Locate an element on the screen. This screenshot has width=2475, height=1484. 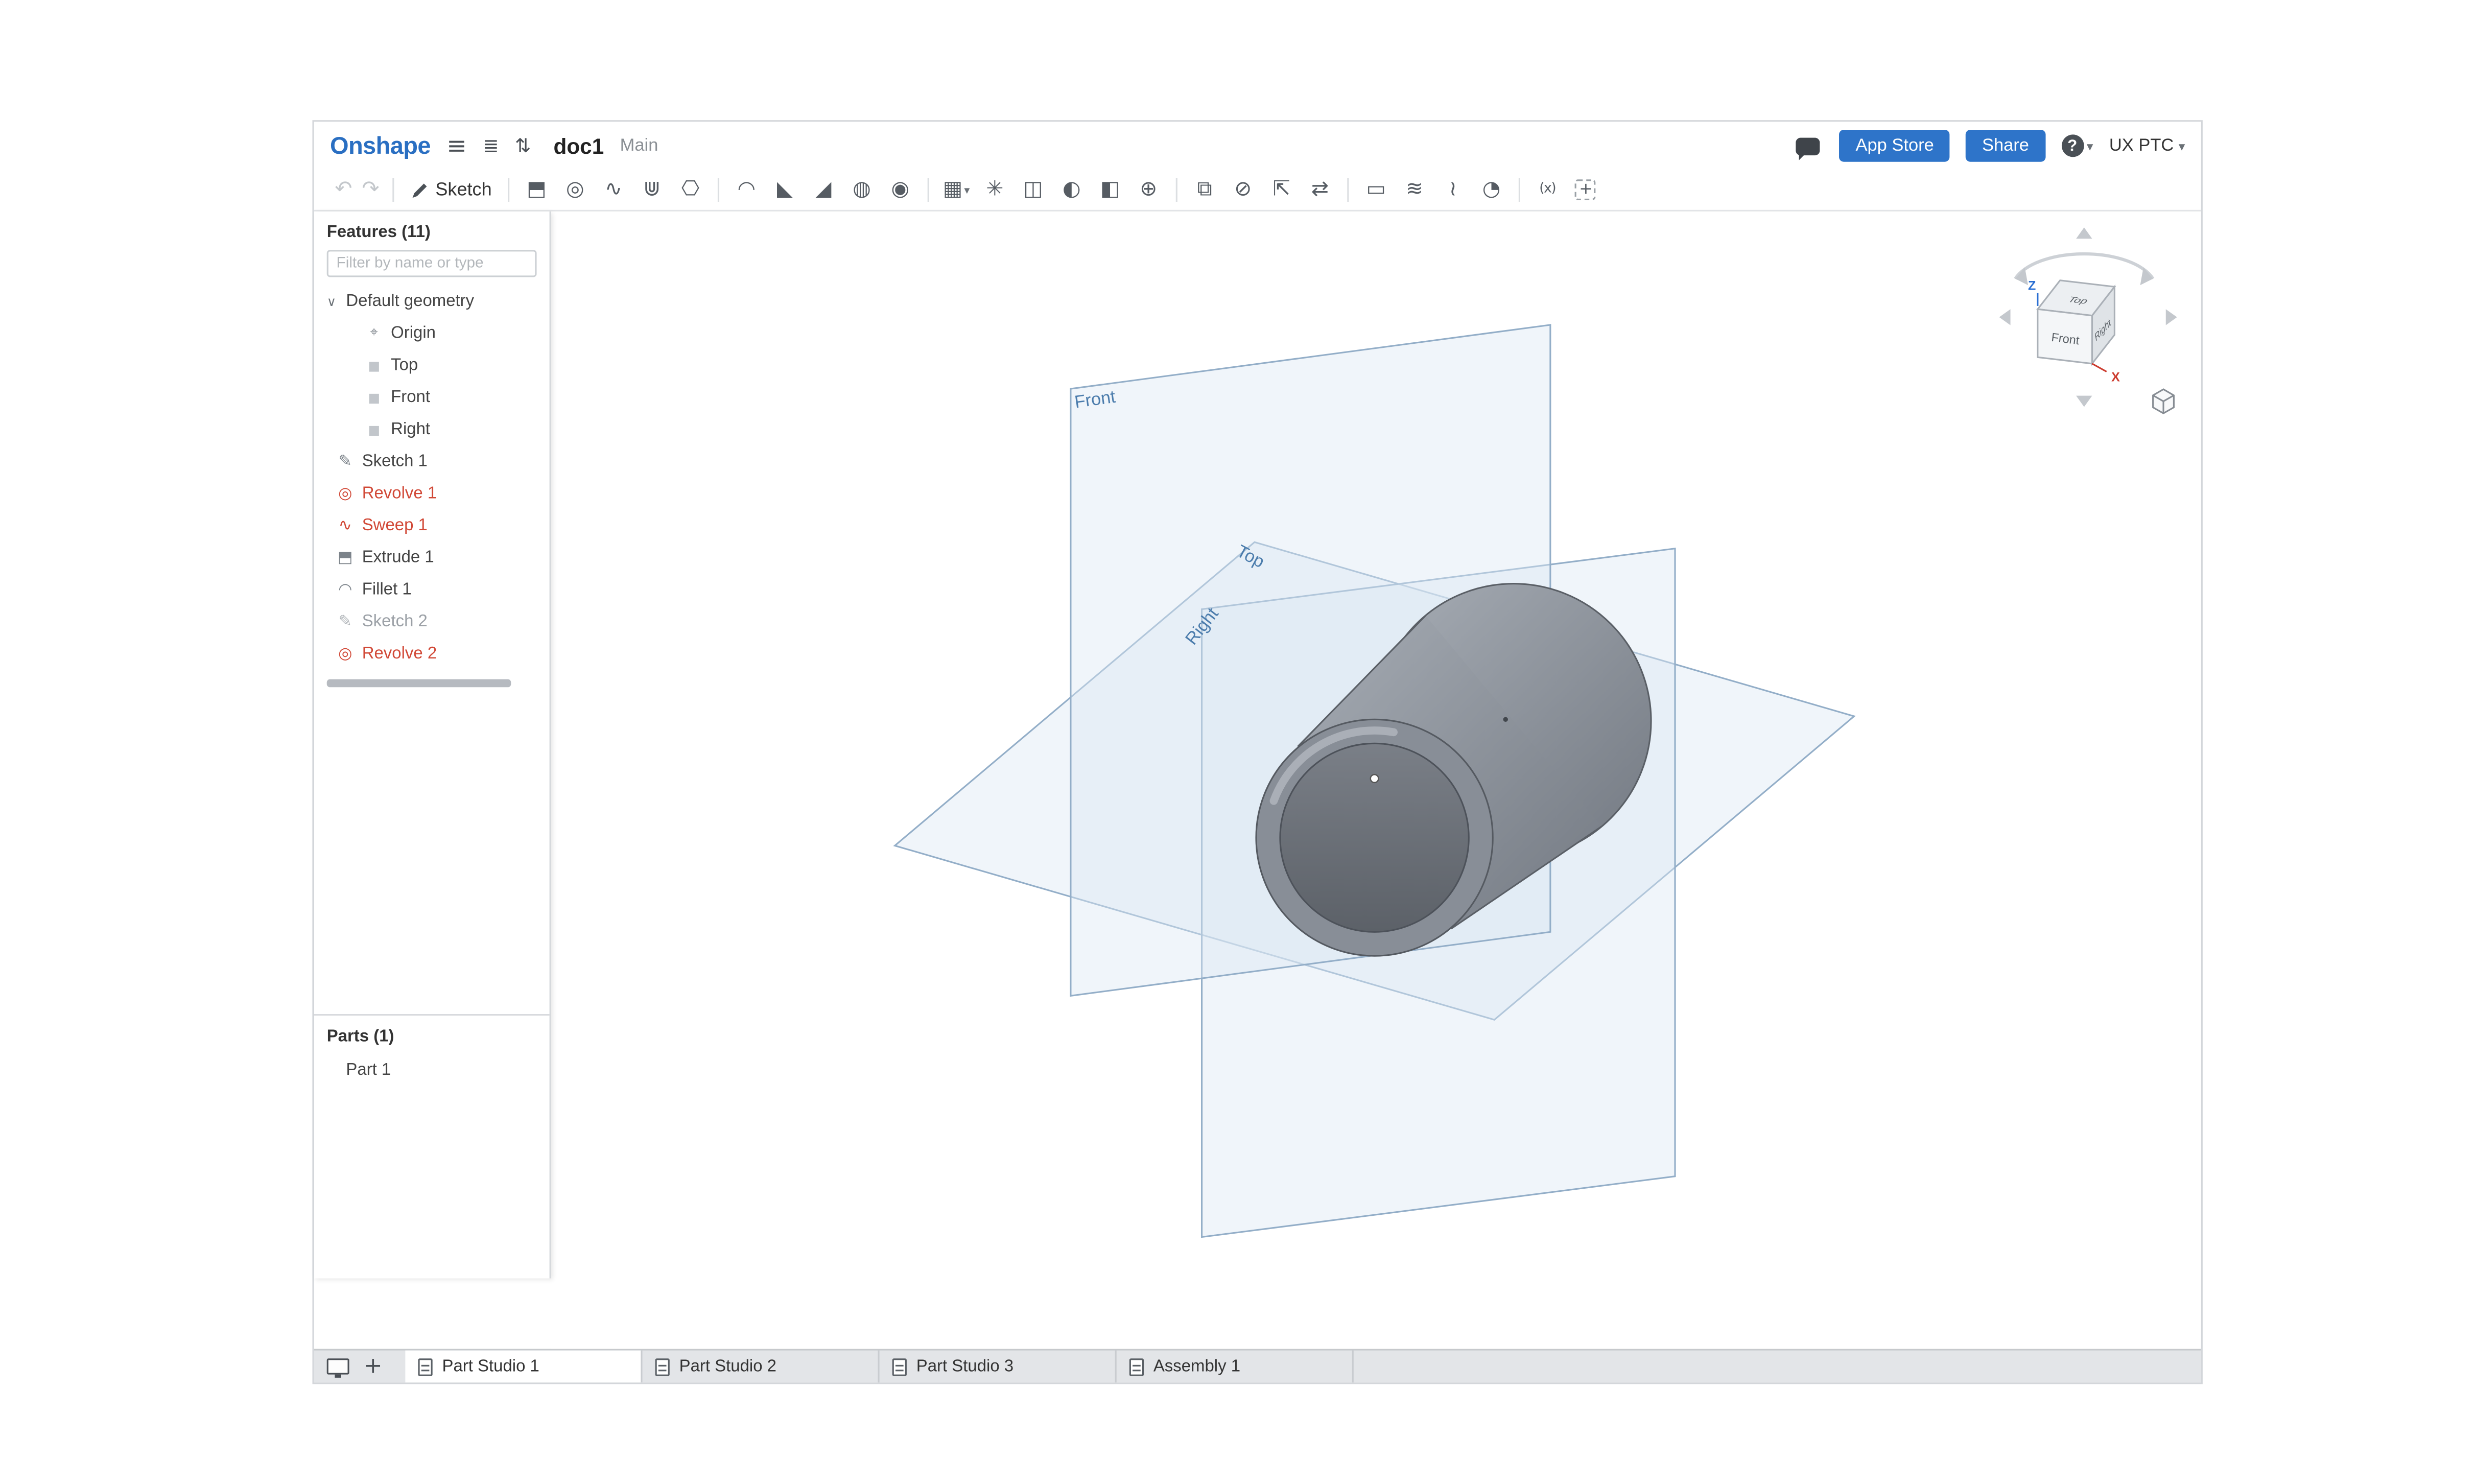
tab-manager-icon is located at coordinates (337, 1368).